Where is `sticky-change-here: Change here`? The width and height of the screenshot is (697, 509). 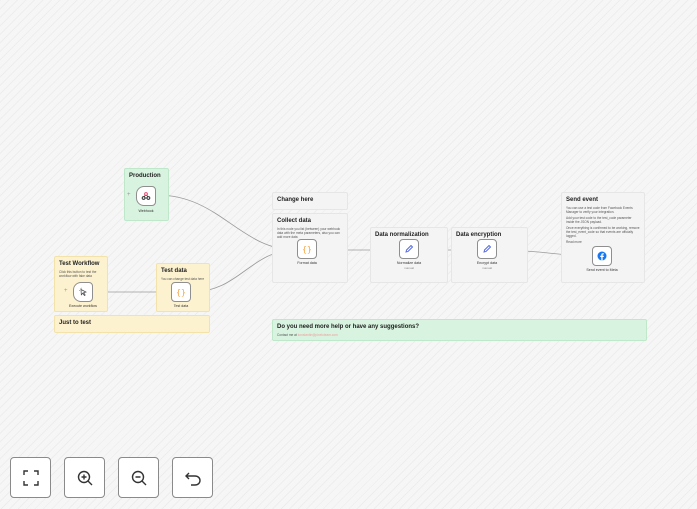 sticky-change-here: Change here is located at coordinates (310, 201).